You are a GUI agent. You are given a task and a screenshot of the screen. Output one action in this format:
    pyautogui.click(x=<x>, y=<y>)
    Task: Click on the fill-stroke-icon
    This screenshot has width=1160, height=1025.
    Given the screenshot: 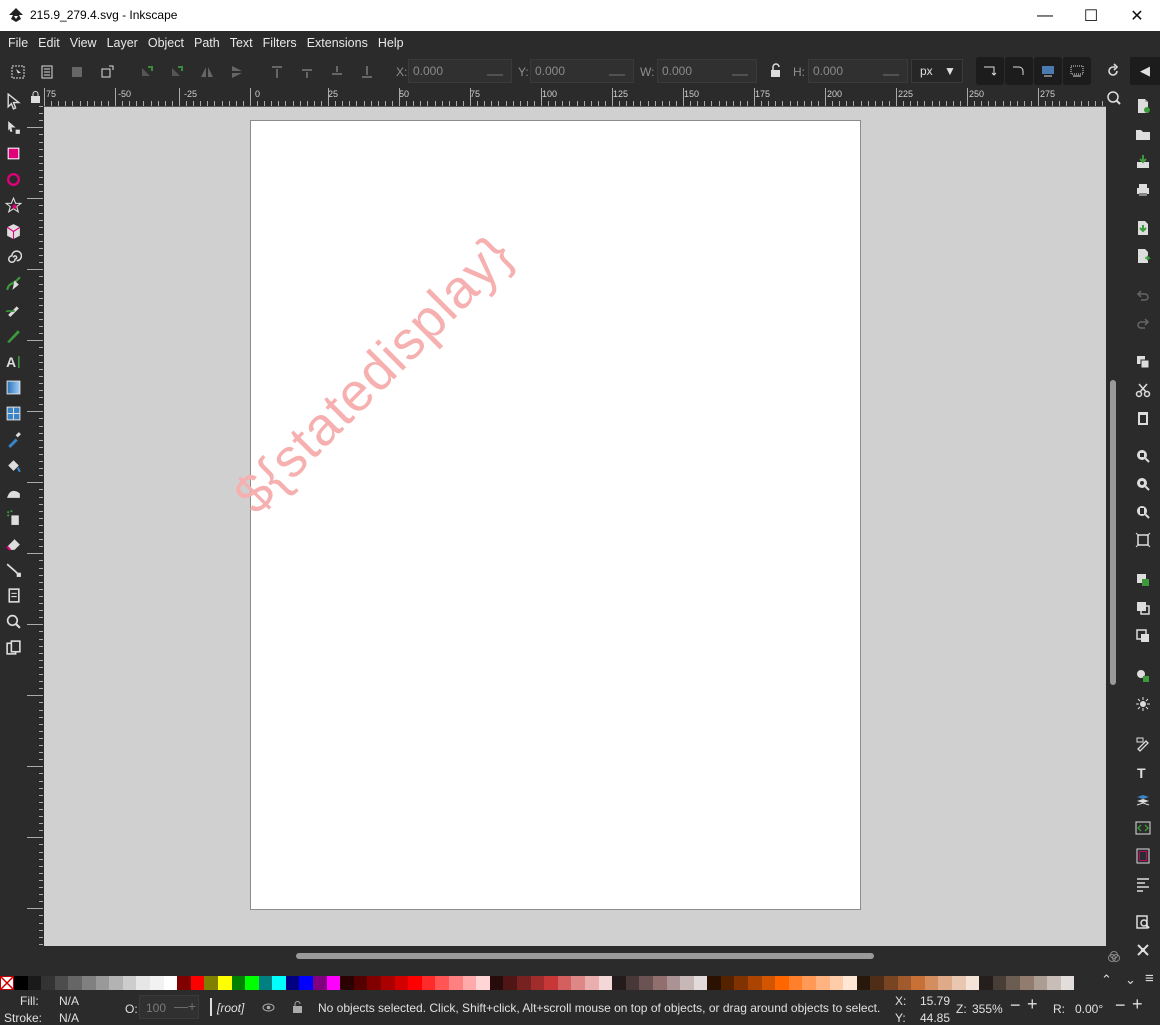 What is the action you would take?
    pyautogui.click(x=1143, y=744)
    